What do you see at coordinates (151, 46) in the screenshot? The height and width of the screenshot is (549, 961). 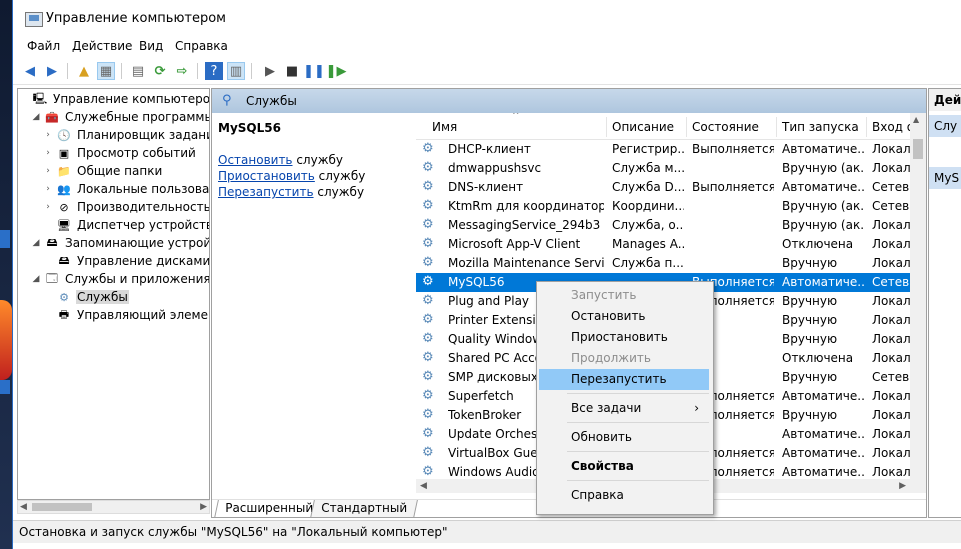 I see `menu-view: Вид` at bounding box center [151, 46].